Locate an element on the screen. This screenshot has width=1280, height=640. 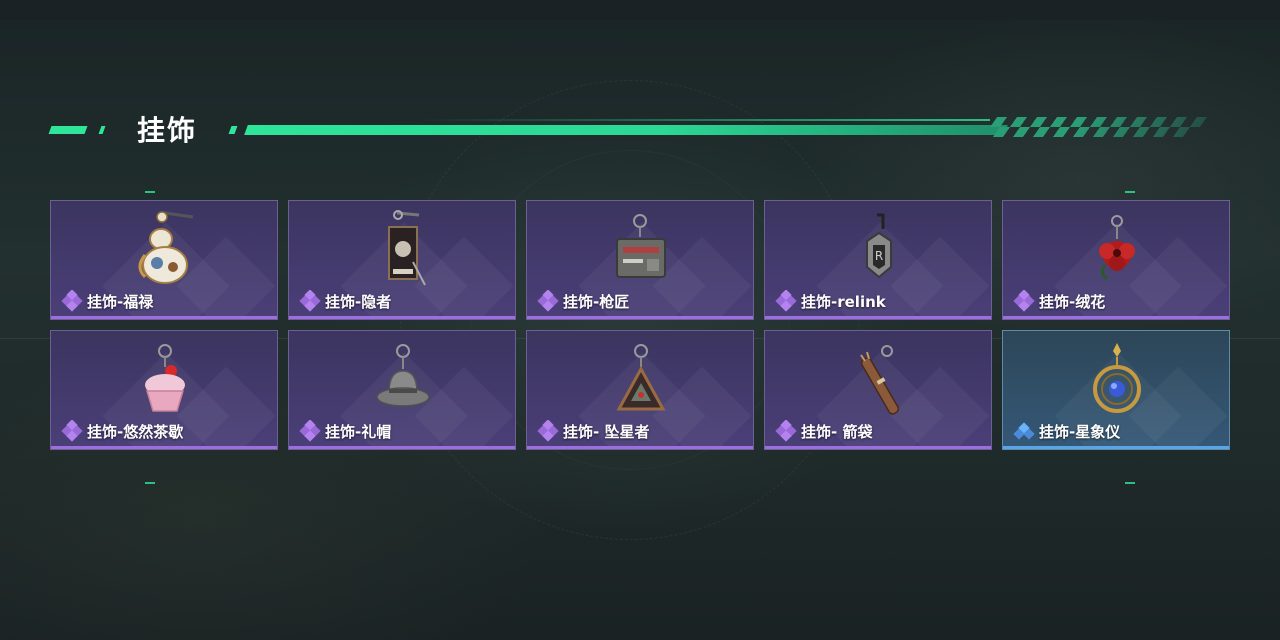
charm-name: 挂饰- 箭袋 is located at coordinates (837, 431).